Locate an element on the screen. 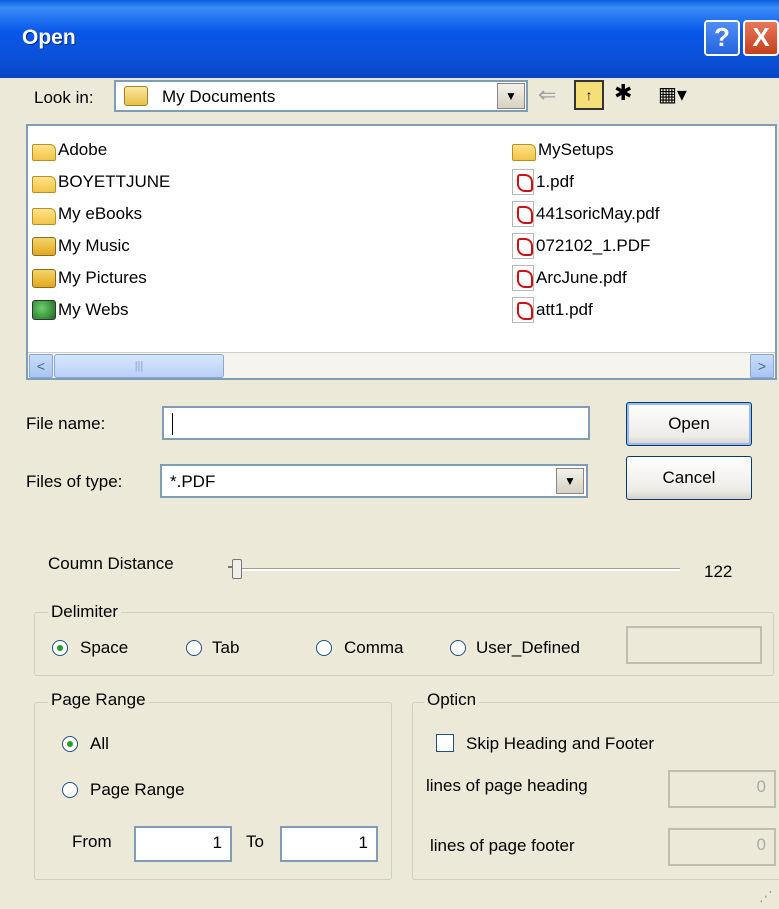 The width and height of the screenshot is (779, 909). delimiter-legend: Delimiter is located at coordinates (85, 612).